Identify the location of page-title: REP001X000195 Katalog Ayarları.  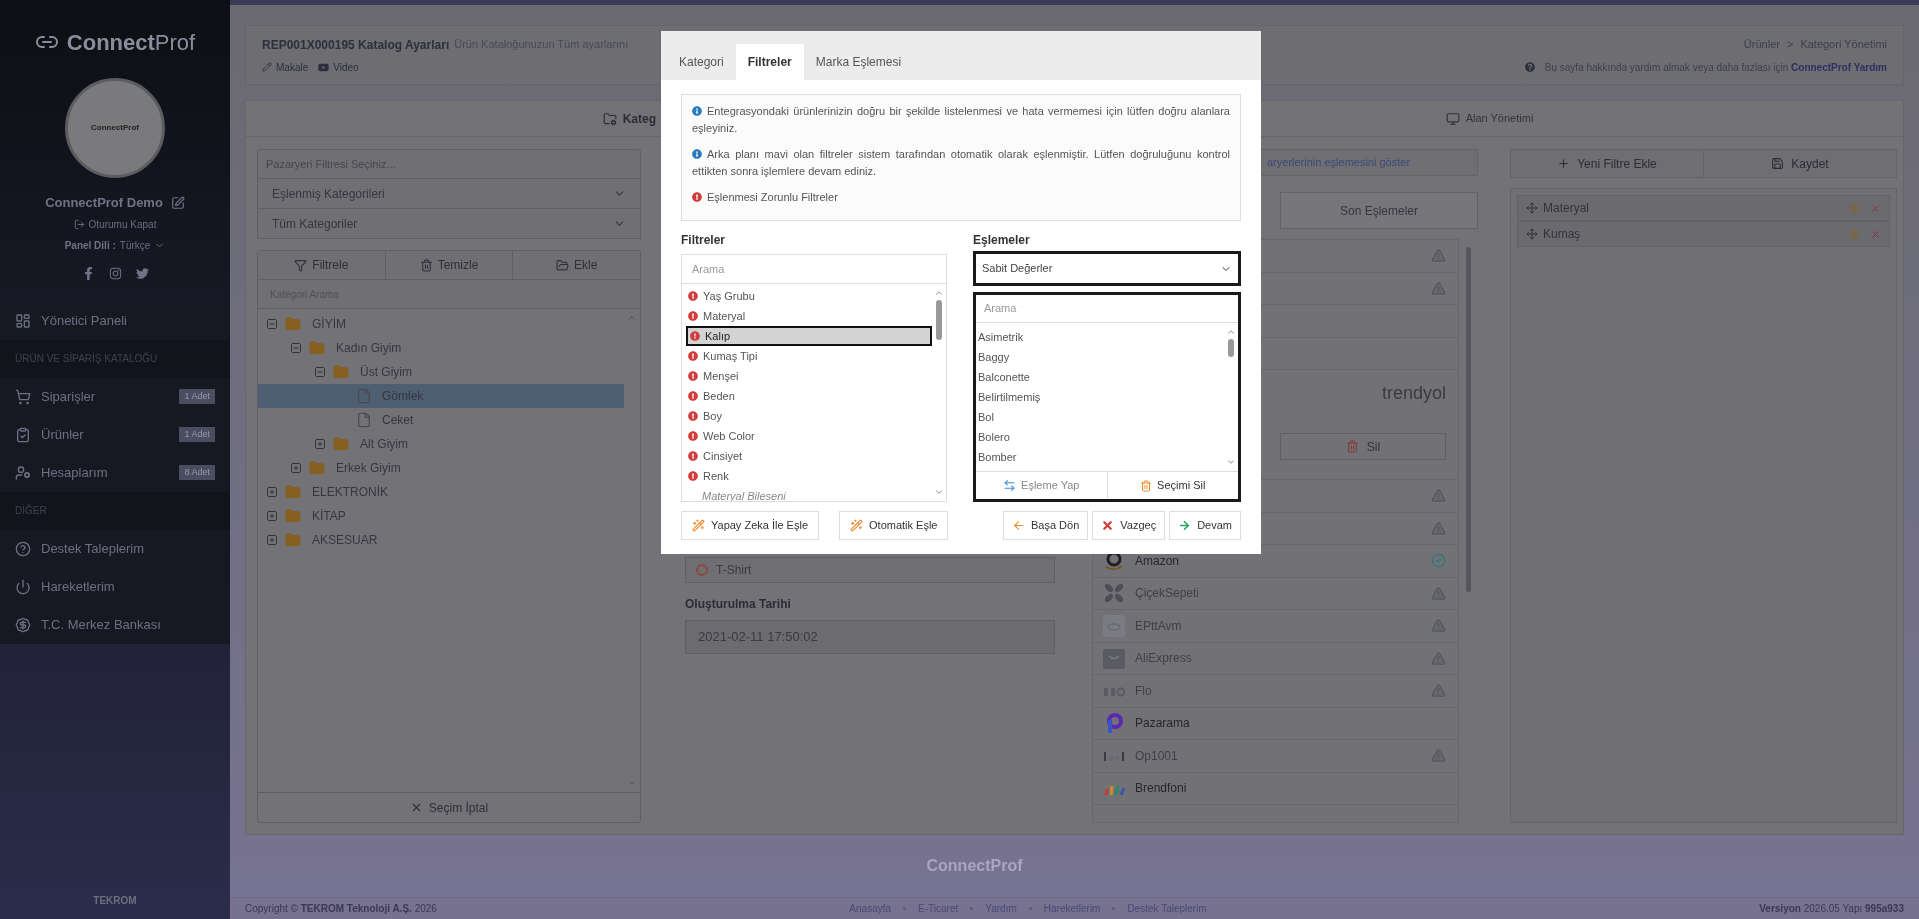
(356, 45).